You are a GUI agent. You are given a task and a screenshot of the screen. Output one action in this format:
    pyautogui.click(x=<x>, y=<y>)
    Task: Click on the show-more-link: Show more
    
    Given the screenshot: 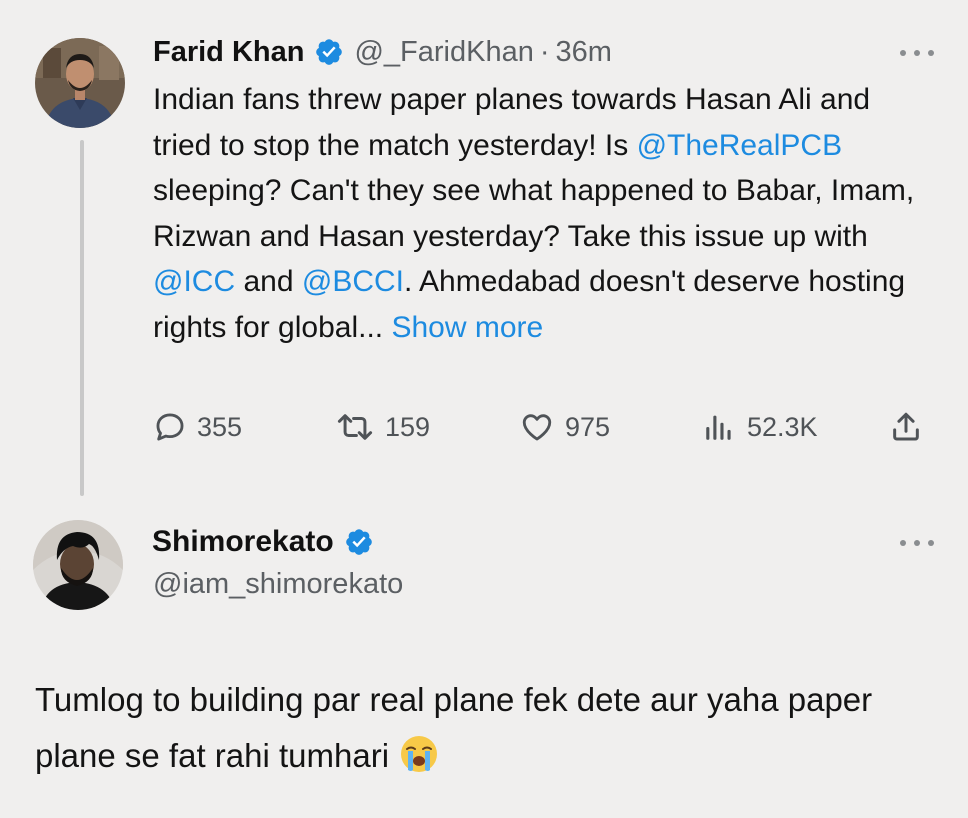 What is the action you would take?
    pyautogui.click(x=467, y=327)
    